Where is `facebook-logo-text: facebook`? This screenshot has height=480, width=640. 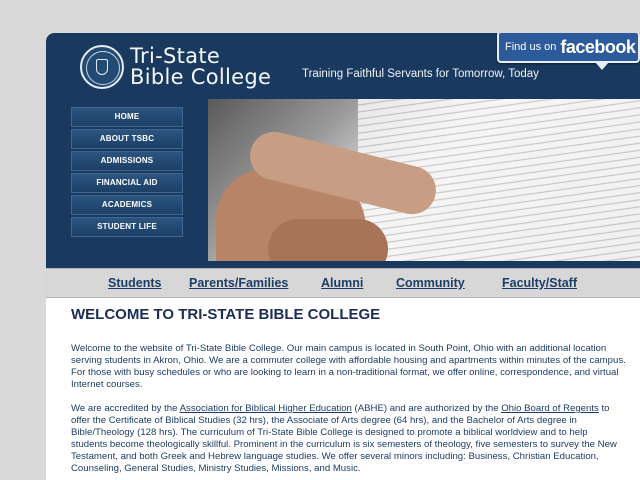 facebook-logo-text: facebook is located at coordinates (598, 46).